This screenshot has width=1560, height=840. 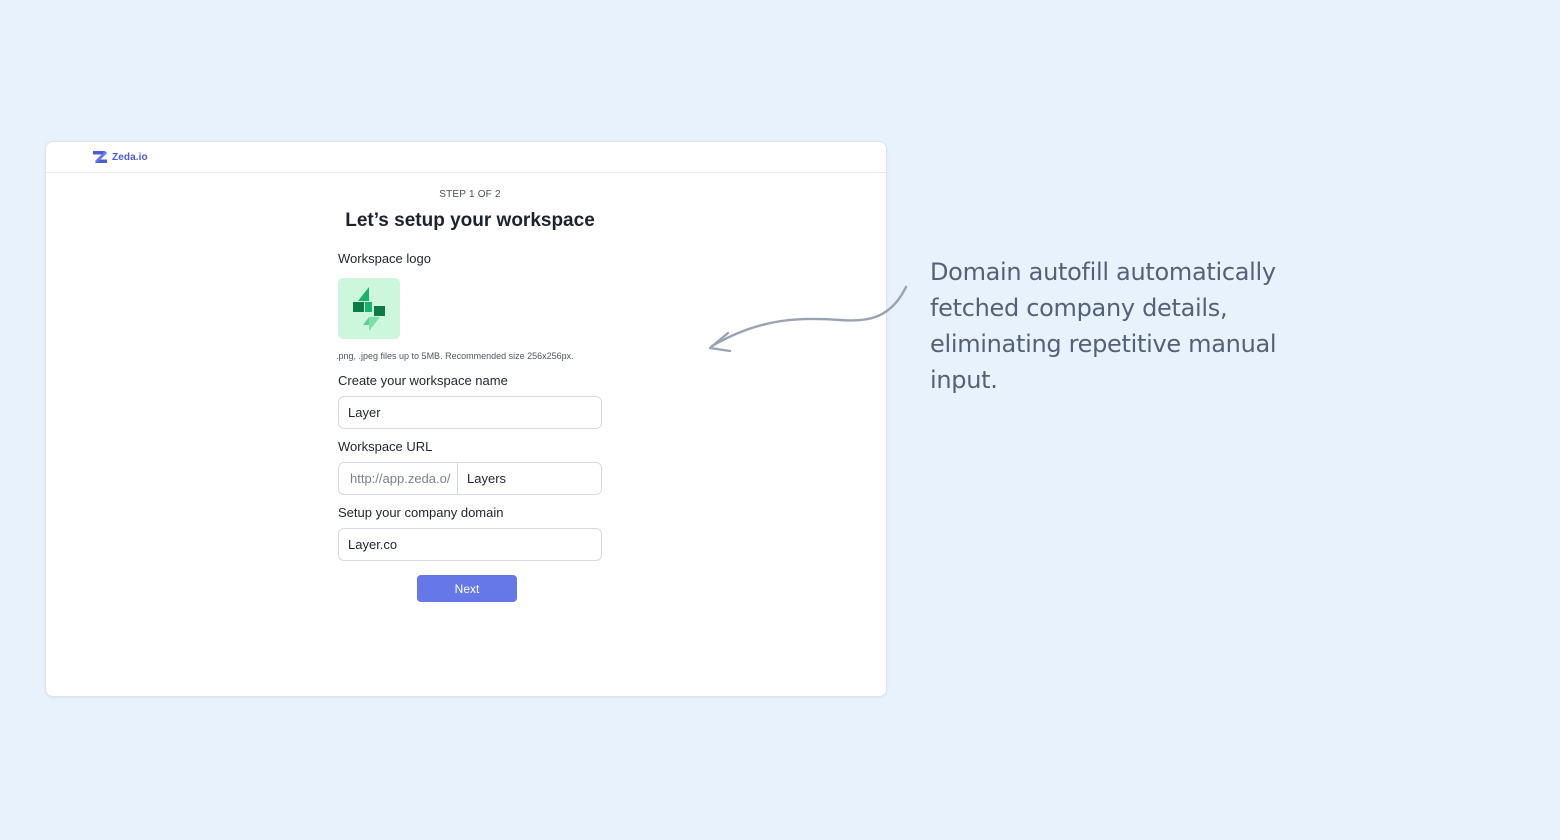 I want to click on brand: Zeda.io, so click(x=119, y=157).